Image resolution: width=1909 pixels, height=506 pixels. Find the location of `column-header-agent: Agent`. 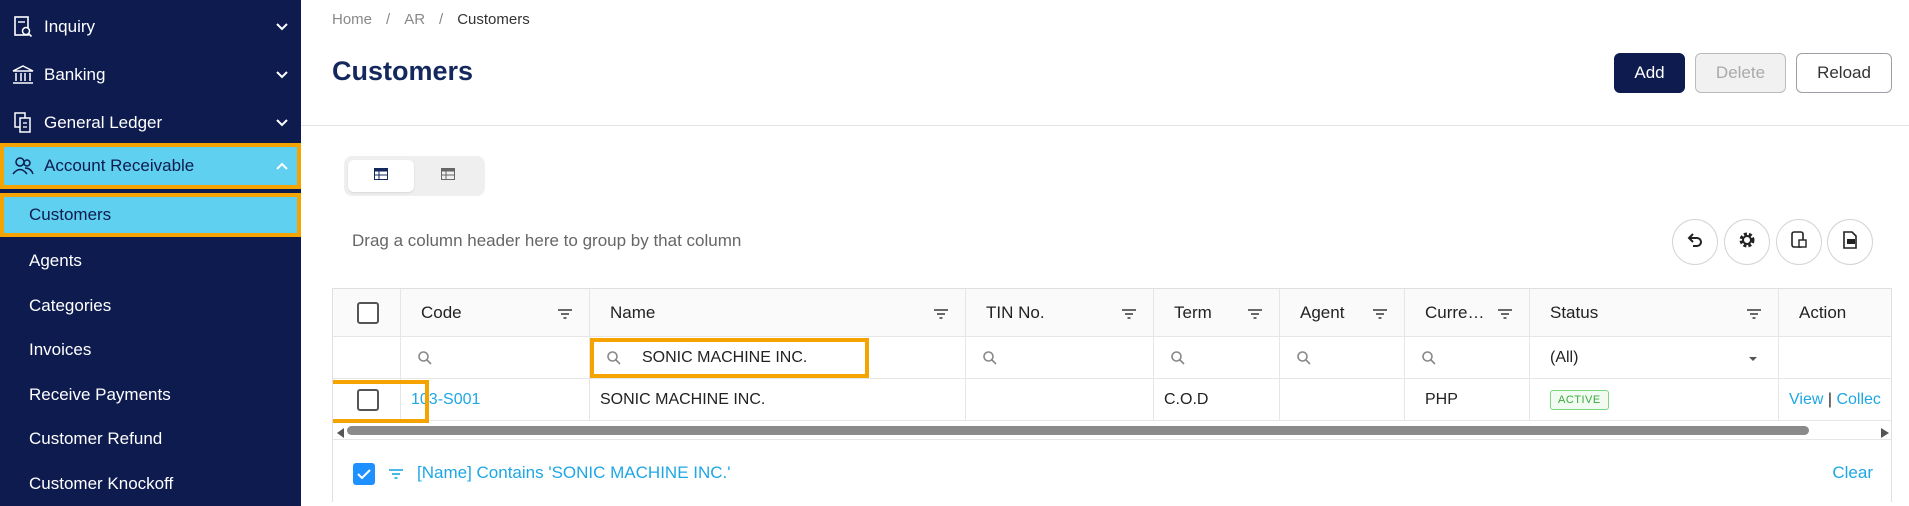

column-header-agent: Agent is located at coordinates (1341, 312).